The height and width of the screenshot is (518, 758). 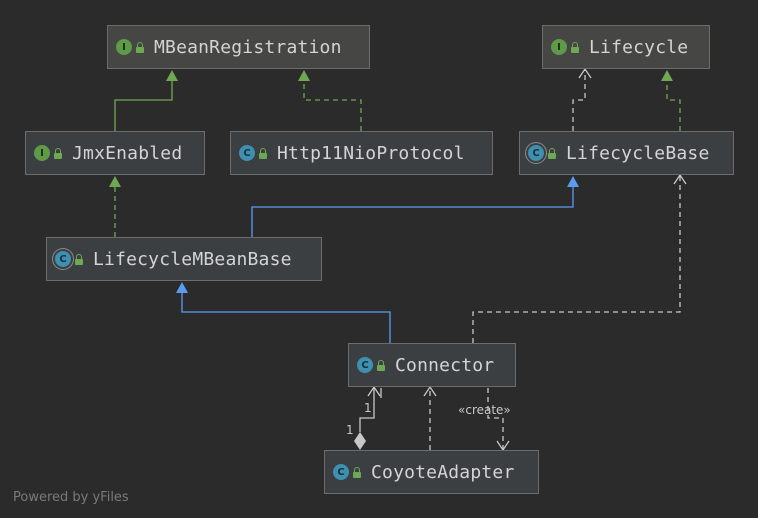 What do you see at coordinates (443, 472) in the screenshot?
I see `node-label: CoyoteAdapter` at bounding box center [443, 472].